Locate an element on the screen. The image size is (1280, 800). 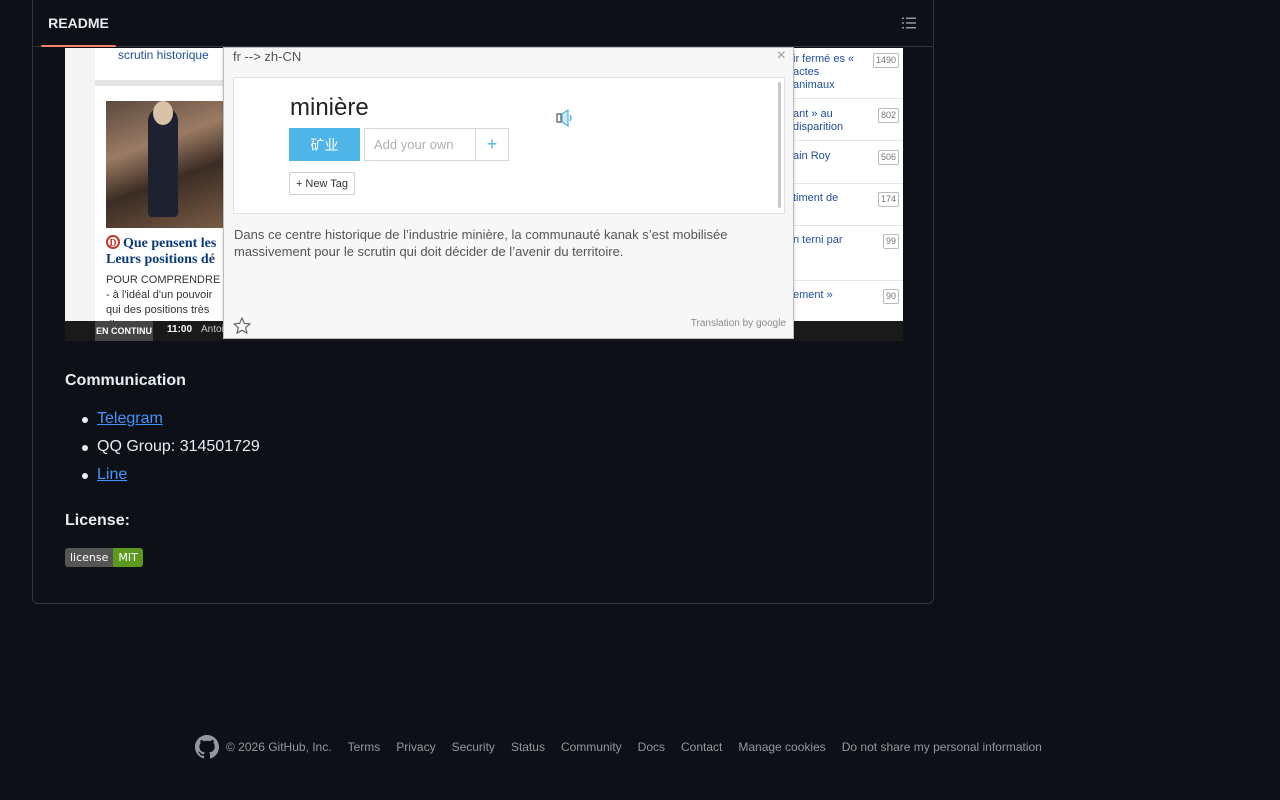
right-item-text: ain Roy is located at coordinates (812, 156).